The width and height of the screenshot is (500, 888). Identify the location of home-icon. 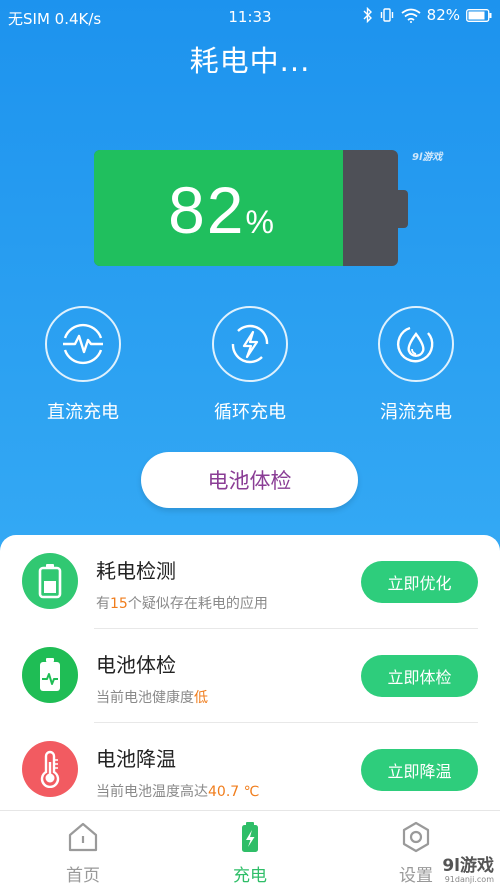
(83, 837).